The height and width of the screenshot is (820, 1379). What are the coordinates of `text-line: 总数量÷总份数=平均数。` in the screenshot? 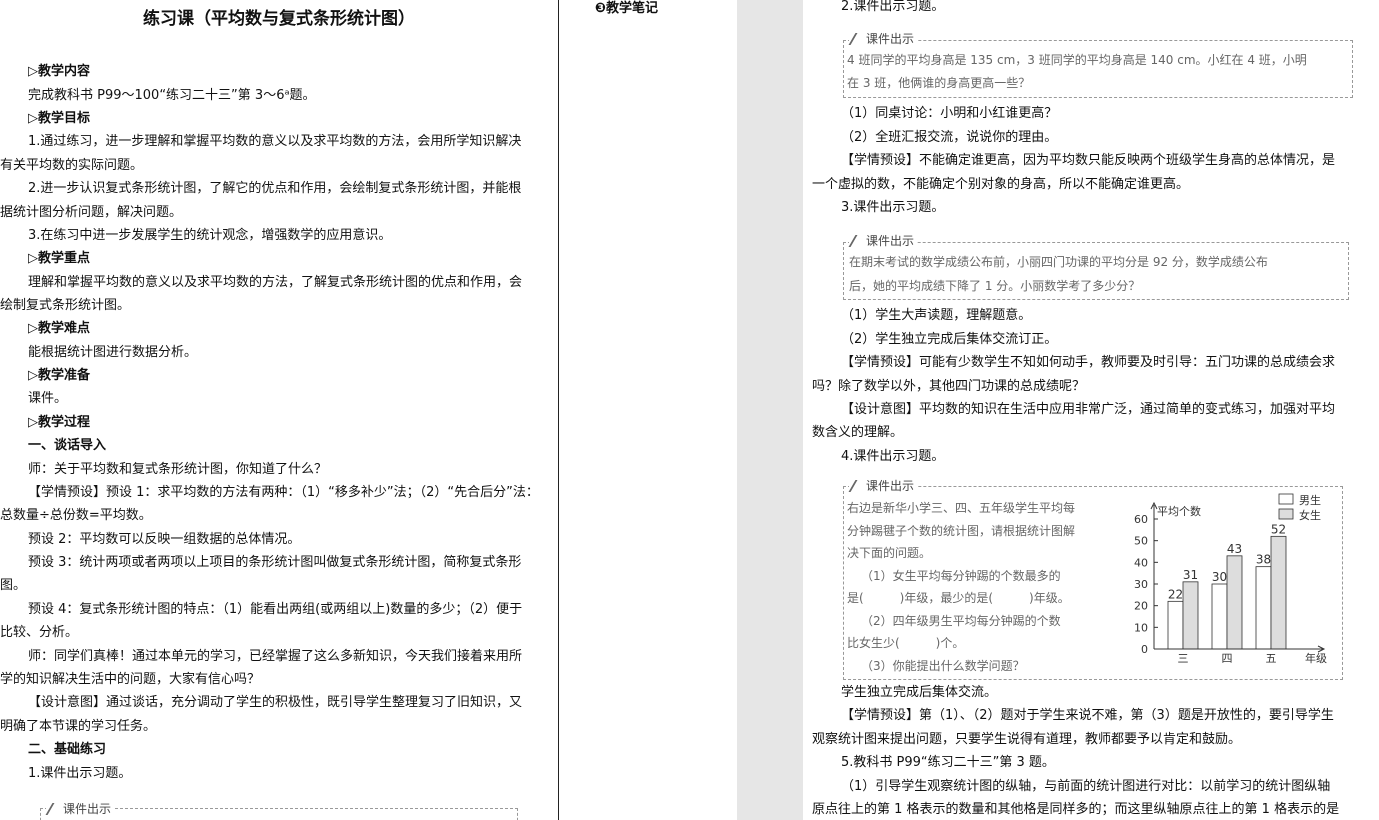 It's located at (76, 515).